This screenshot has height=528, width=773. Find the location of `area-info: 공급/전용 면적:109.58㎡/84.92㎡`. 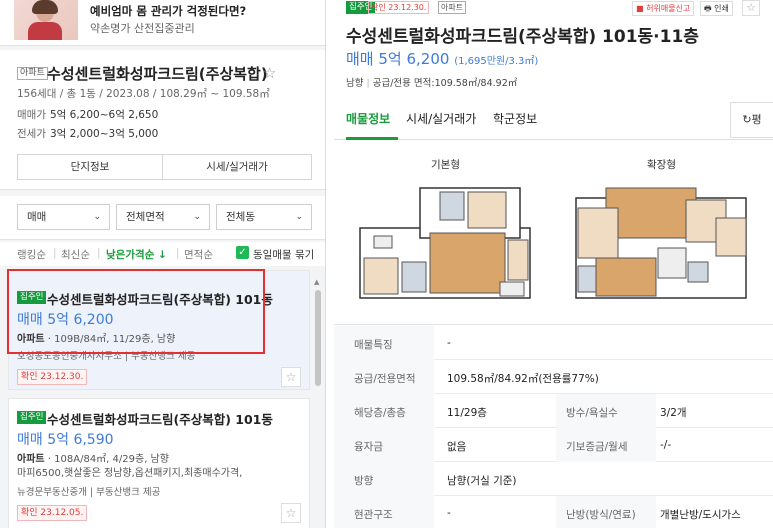

area-info: 공급/전용 면적:109.58㎡/84.92㎡ is located at coordinates (445, 83).